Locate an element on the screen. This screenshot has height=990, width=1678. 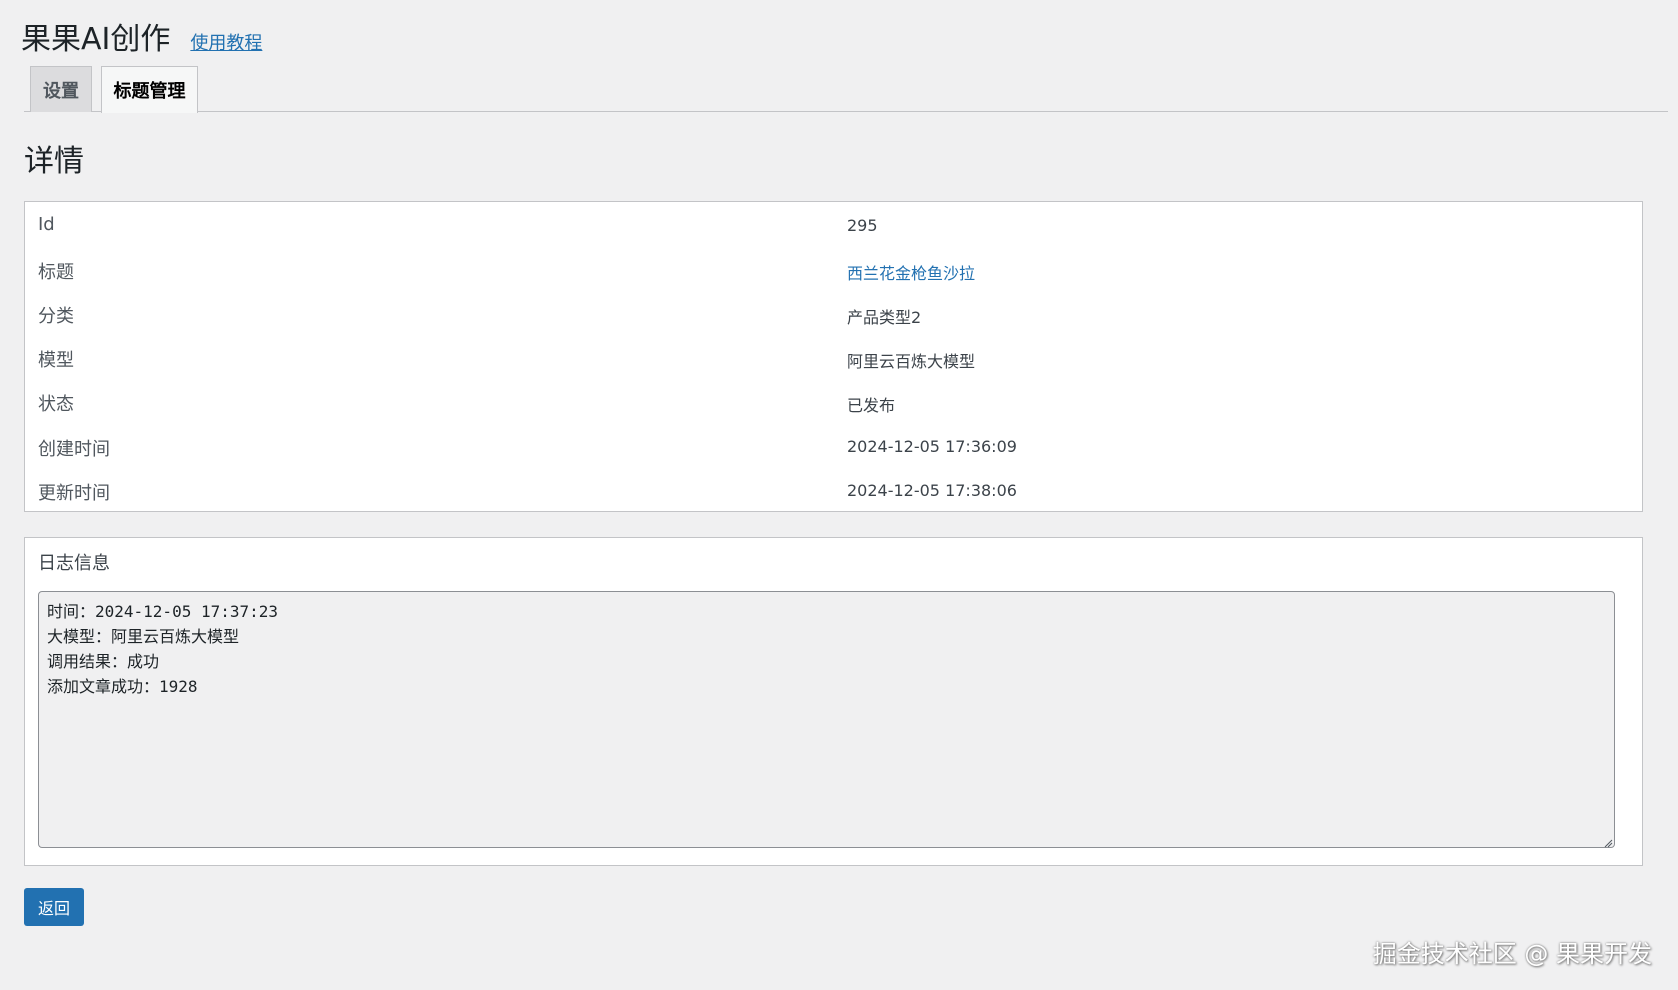
header: 果果AI创作 使用教程 is located at coordinates (141, 36).